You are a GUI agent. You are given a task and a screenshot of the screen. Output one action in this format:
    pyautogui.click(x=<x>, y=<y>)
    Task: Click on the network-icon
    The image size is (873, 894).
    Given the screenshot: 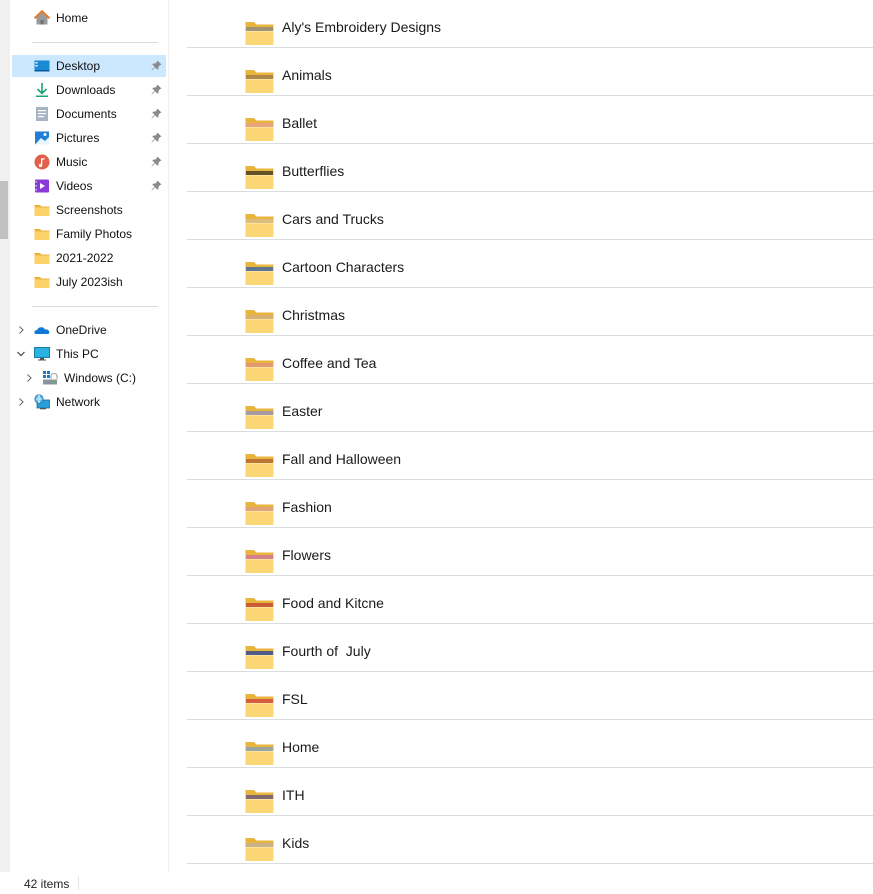 What is the action you would take?
    pyautogui.click(x=42, y=402)
    